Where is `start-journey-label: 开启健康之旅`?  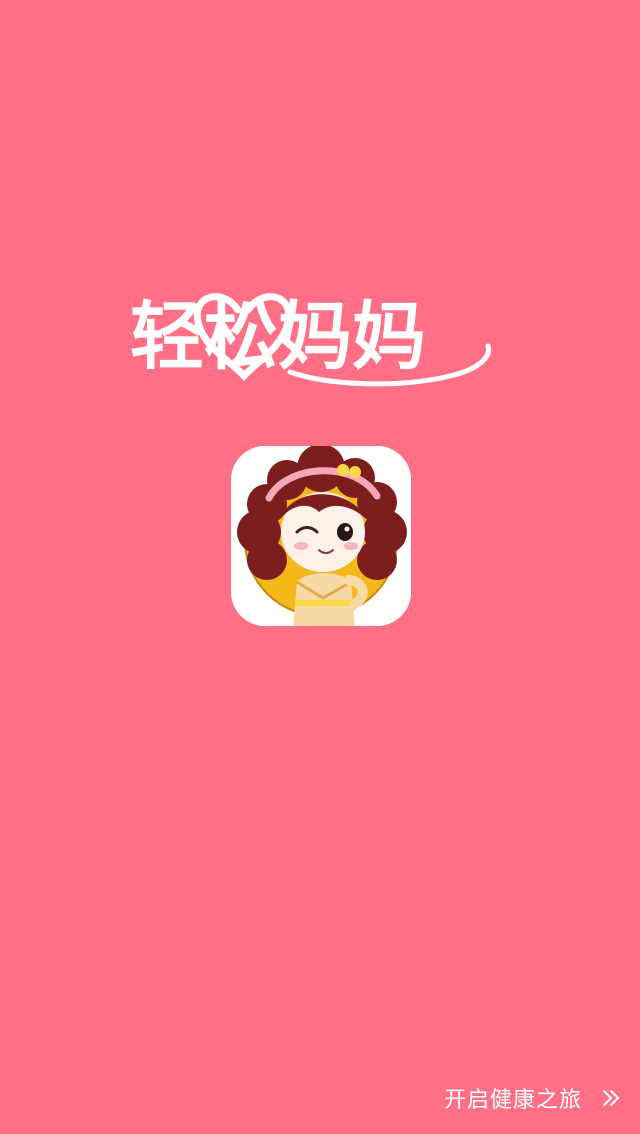
start-journey-label: 开启健康之旅 is located at coordinates (512, 1100).